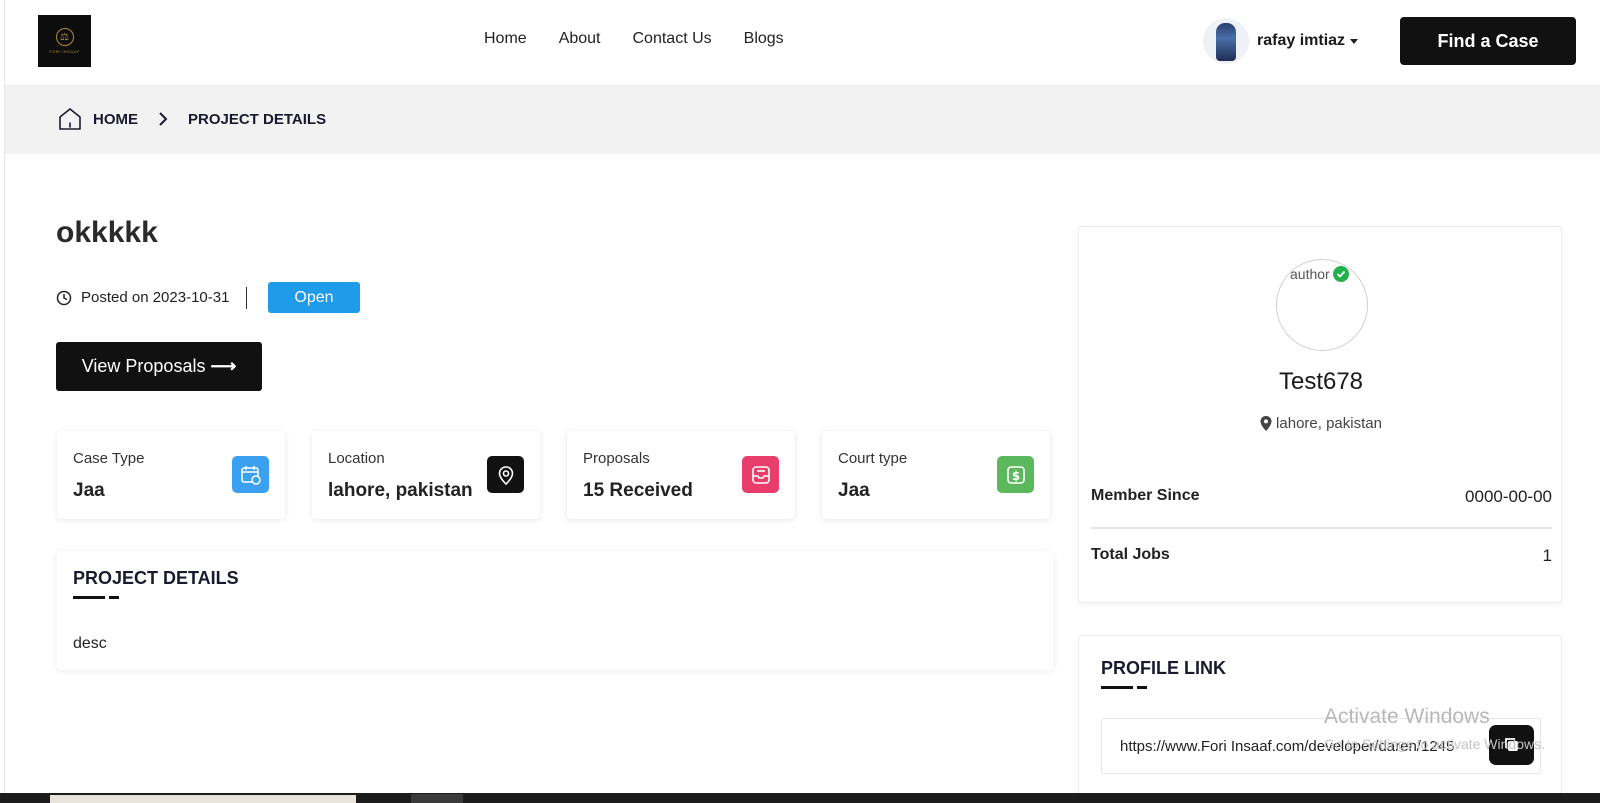 The width and height of the screenshot is (1600, 803). I want to click on find-case-button: Find a Case, so click(1488, 41).